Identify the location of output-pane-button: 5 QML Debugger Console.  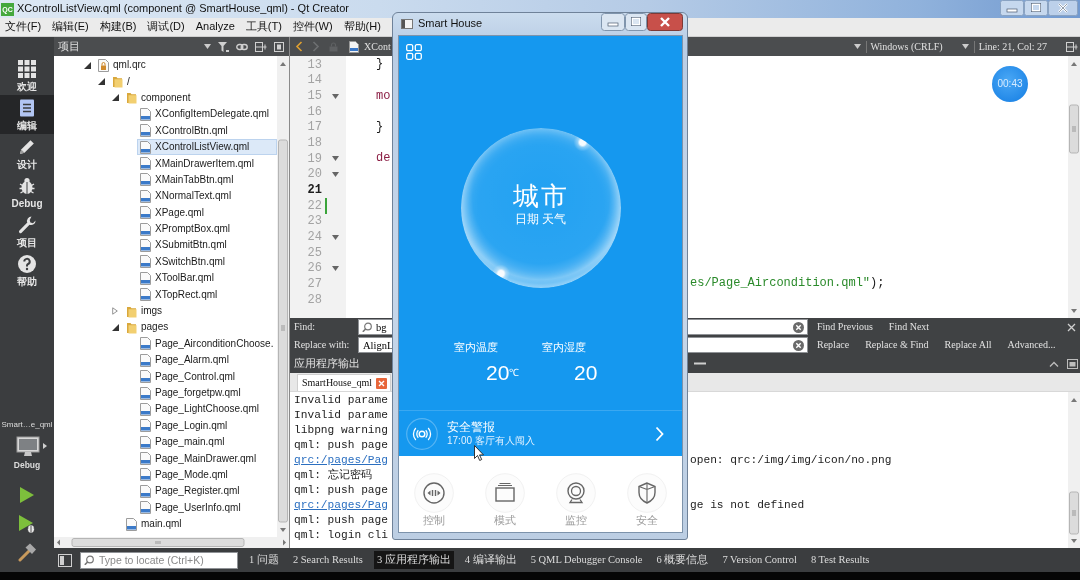
(586, 560).